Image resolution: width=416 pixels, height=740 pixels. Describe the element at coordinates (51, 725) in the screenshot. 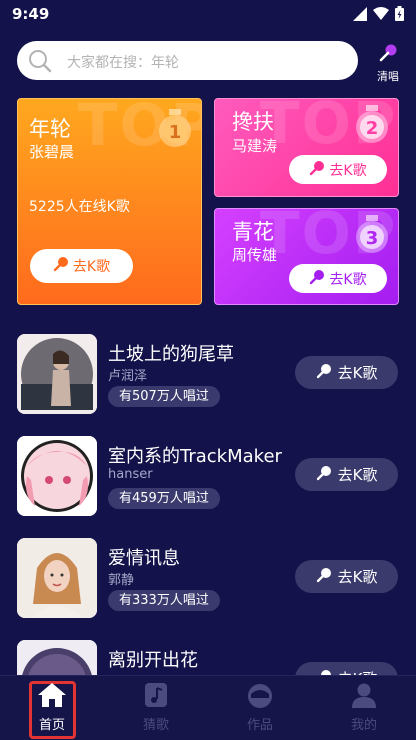

I see `nav-label: 首页` at that location.